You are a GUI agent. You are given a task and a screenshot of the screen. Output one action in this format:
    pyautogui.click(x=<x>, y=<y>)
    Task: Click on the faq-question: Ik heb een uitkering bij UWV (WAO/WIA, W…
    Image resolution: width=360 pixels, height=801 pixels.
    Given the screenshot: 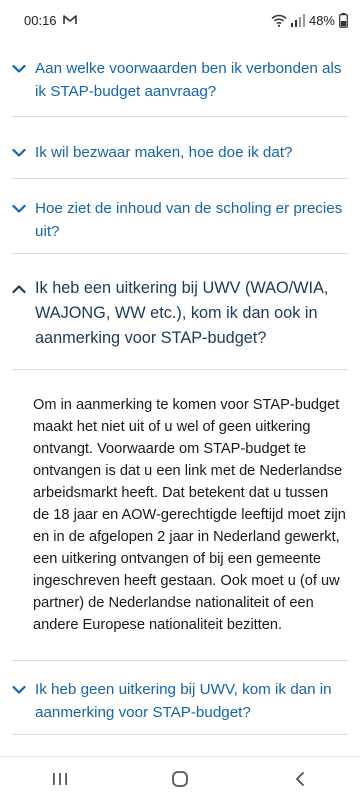 What is the action you would take?
    pyautogui.click(x=182, y=313)
    